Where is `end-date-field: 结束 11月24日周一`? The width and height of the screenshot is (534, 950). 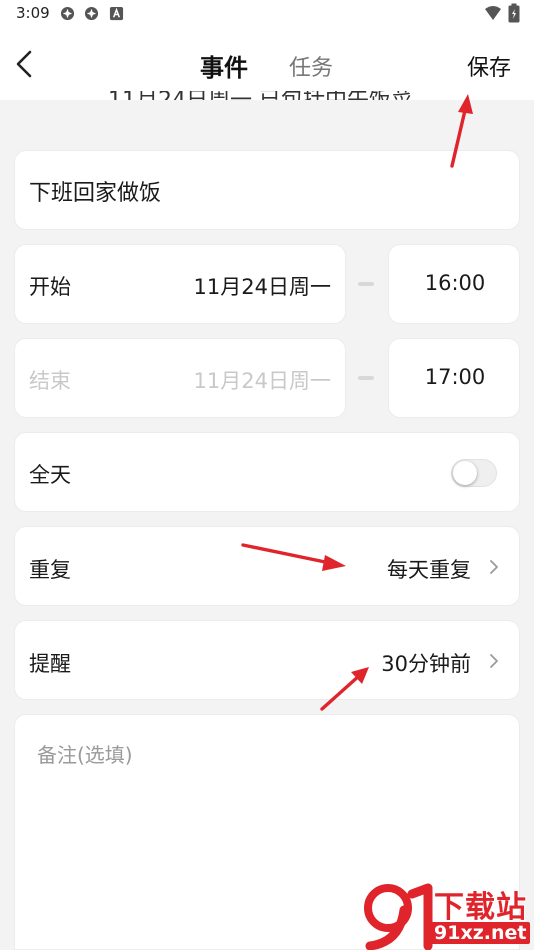 end-date-field: 结束 11月24日周一 is located at coordinates (180, 378).